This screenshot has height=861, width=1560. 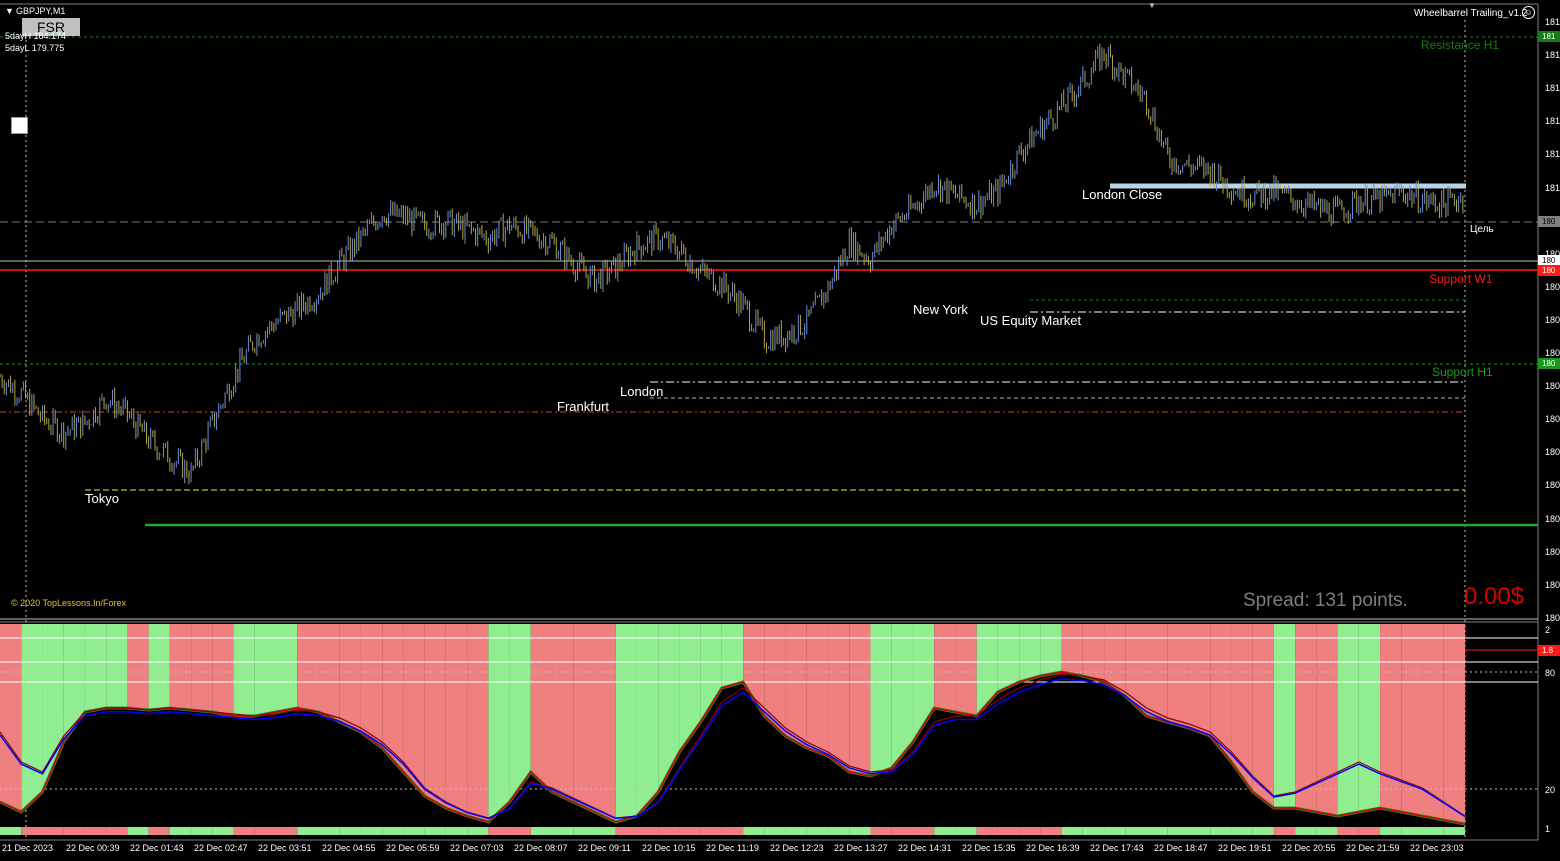 I want to click on time-axis-label: 22 Dec 00:39, so click(x=93, y=848).